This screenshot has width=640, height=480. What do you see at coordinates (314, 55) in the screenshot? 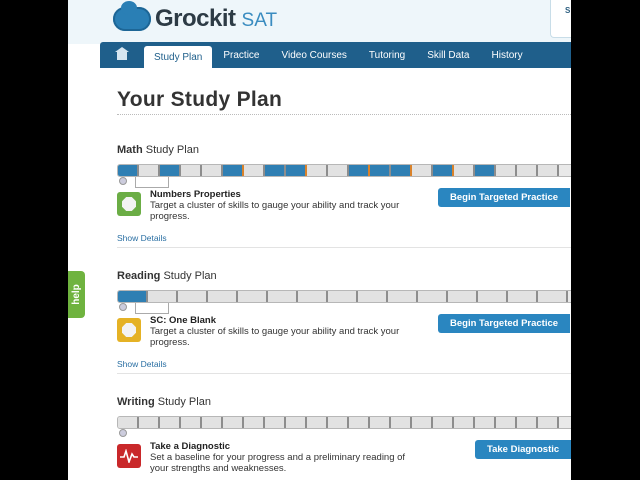
I see `tab-video-courses: Video Courses` at bounding box center [314, 55].